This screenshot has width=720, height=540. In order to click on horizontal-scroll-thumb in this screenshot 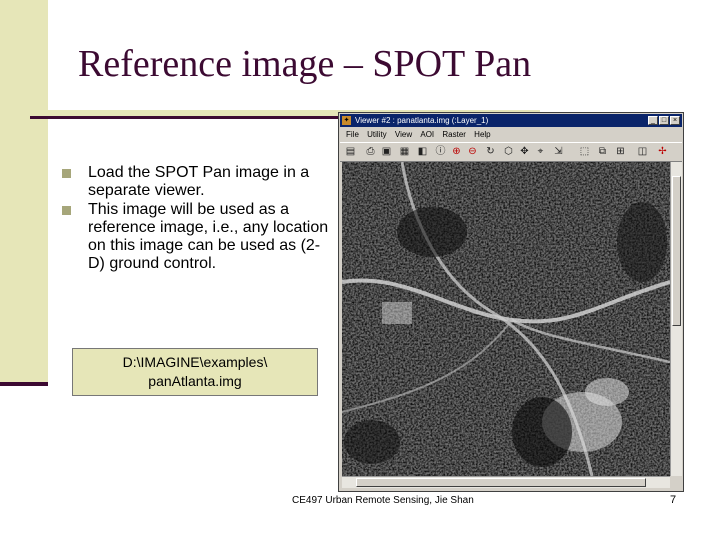, I will do `click(501, 482)`.